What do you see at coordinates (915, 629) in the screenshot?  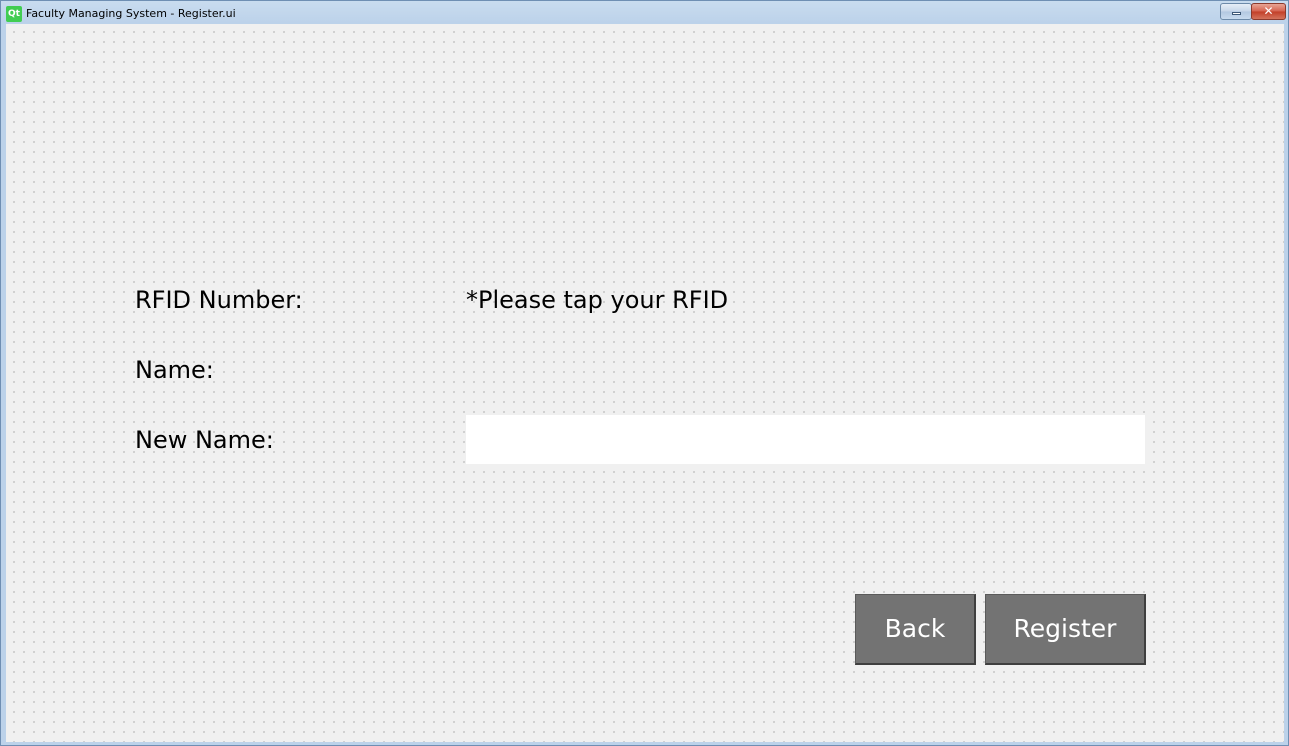 I see `back-button: Back` at bounding box center [915, 629].